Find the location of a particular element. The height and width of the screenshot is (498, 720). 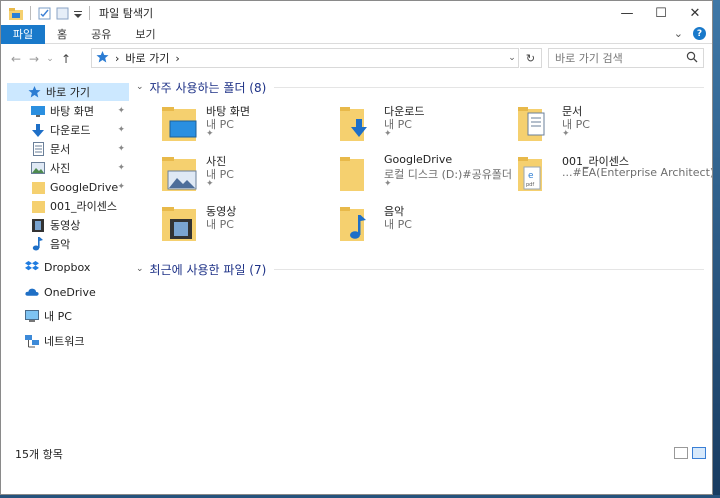

breadcrumb-quick-access: 바로 가기 is located at coordinates (147, 58).